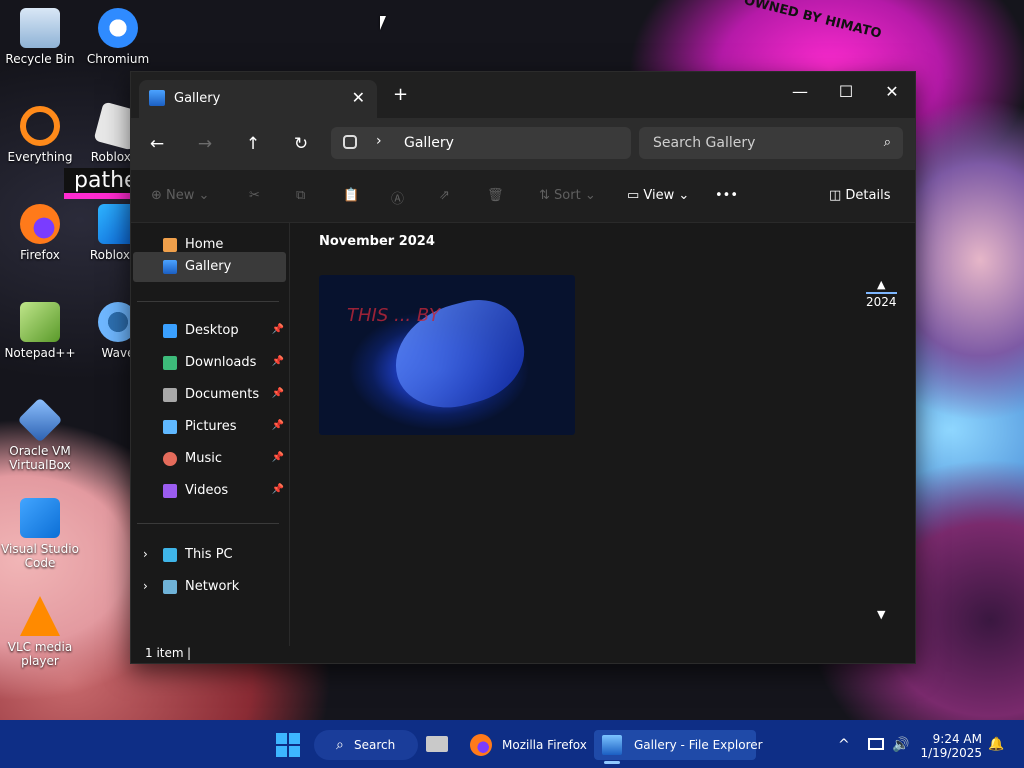 The width and height of the screenshot is (1024, 768). I want to click on details-label: Details, so click(868, 195).